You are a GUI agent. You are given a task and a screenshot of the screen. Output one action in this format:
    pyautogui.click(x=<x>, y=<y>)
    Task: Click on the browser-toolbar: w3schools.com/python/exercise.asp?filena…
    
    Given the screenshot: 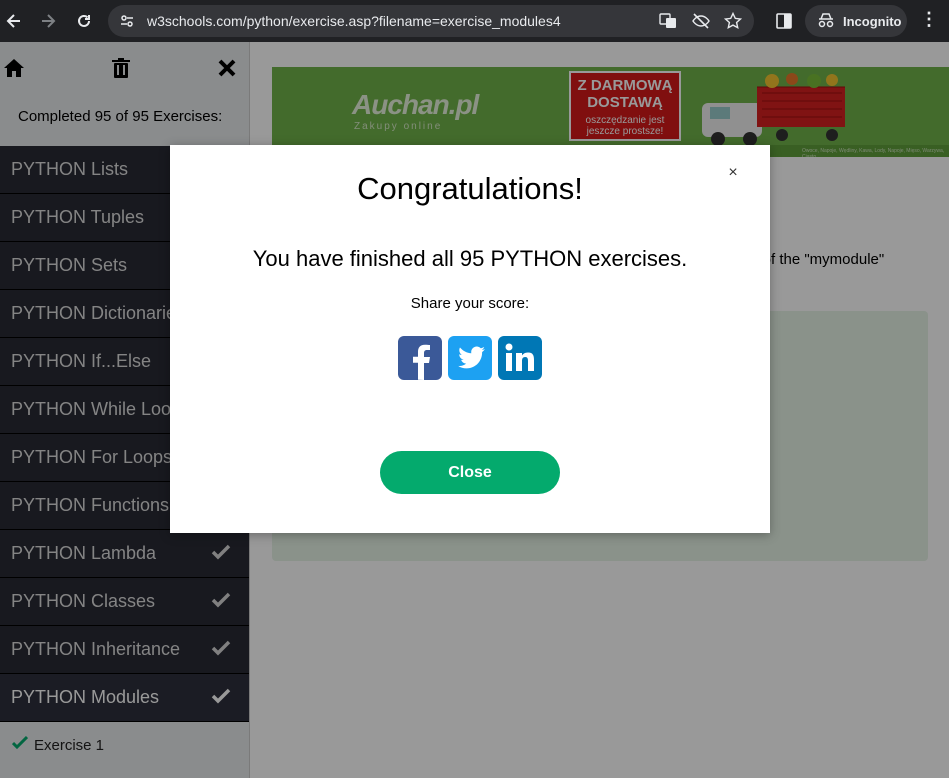 What is the action you would take?
    pyautogui.click(x=474, y=21)
    